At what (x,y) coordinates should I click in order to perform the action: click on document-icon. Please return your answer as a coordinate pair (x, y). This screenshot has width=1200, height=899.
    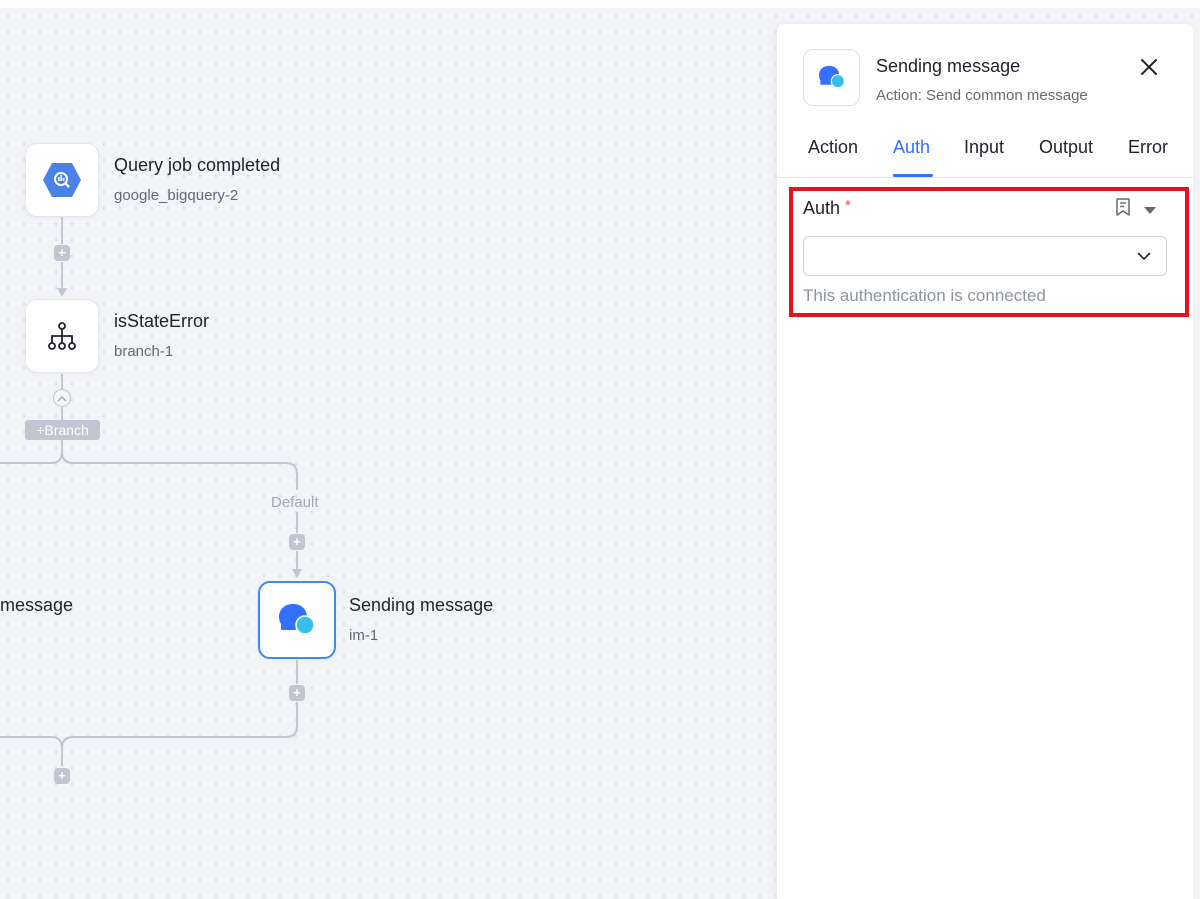
    Looking at the image, I should click on (1123, 207).